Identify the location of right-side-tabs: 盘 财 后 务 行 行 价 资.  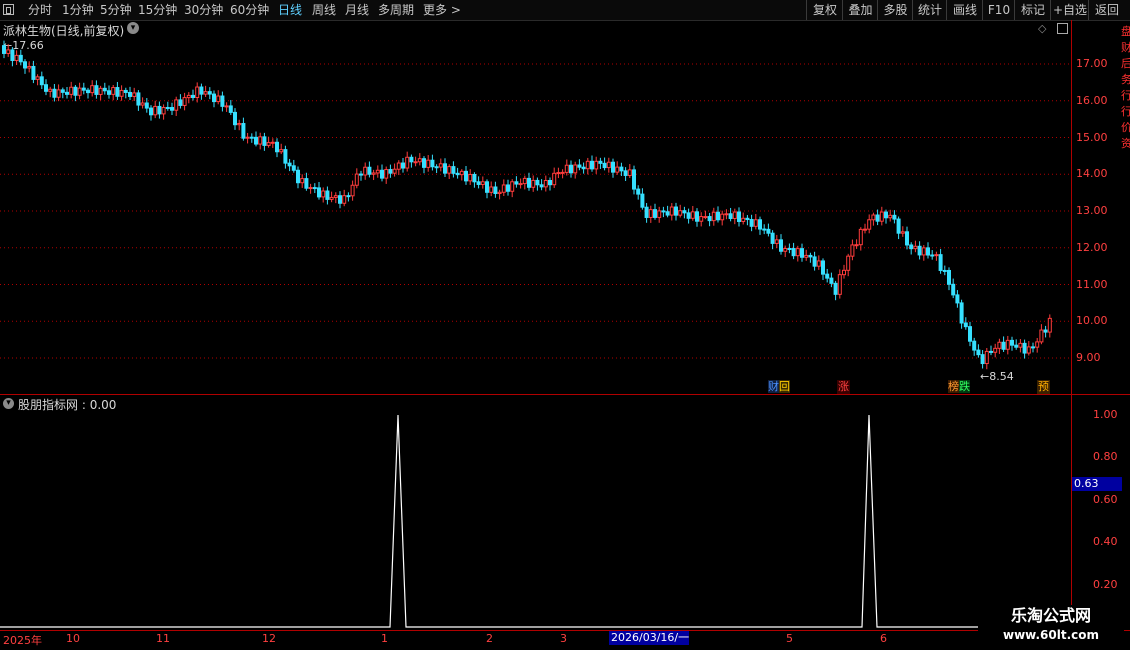
(1125, 209).